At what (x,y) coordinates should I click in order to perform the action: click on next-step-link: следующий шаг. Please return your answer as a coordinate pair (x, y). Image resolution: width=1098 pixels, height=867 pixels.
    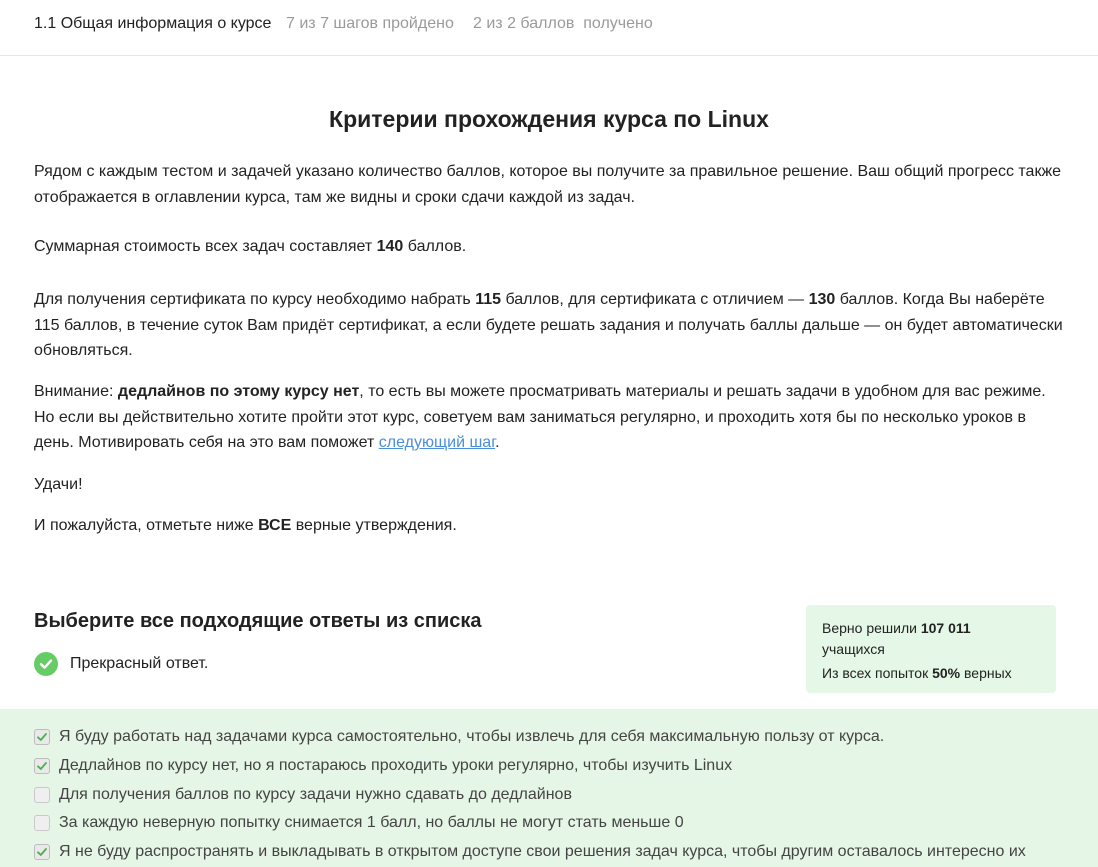
    Looking at the image, I should click on (437, 442).